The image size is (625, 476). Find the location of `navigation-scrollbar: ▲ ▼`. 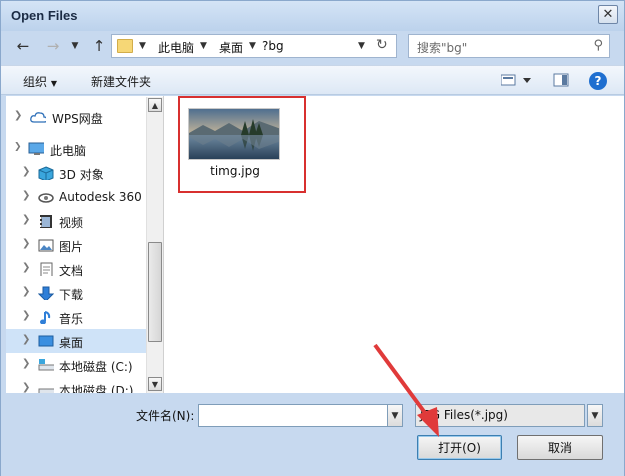

navigation-scrollbar: ▲ ▼ is located at coordinates (154, 245).